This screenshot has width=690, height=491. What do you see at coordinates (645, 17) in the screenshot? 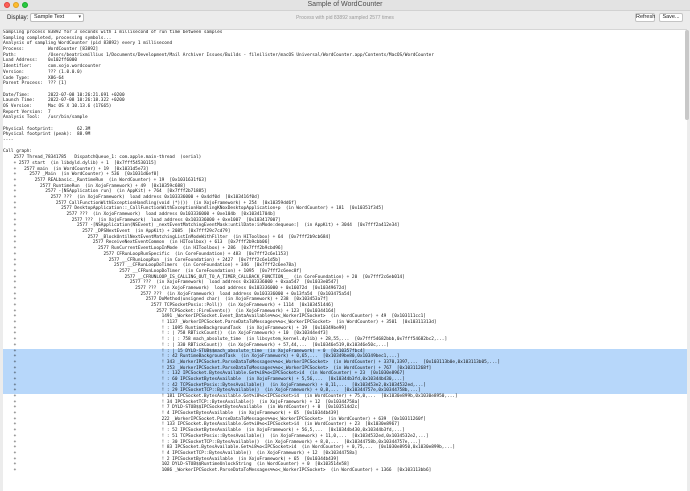
I see `refresh-button: Refresh` at bounding box center [645, 17].